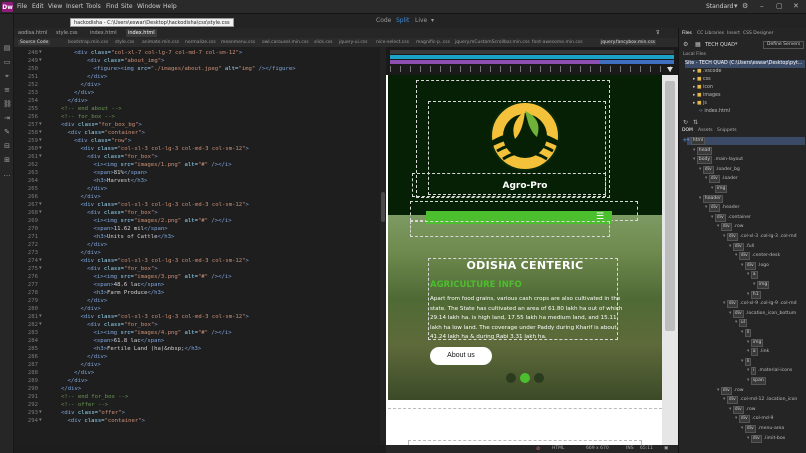 This screenshot has height=453, width=806. Describe the element at coordinates (685, 44) in the screenshot. I see `site-settings-icon: ⚙` at that location.